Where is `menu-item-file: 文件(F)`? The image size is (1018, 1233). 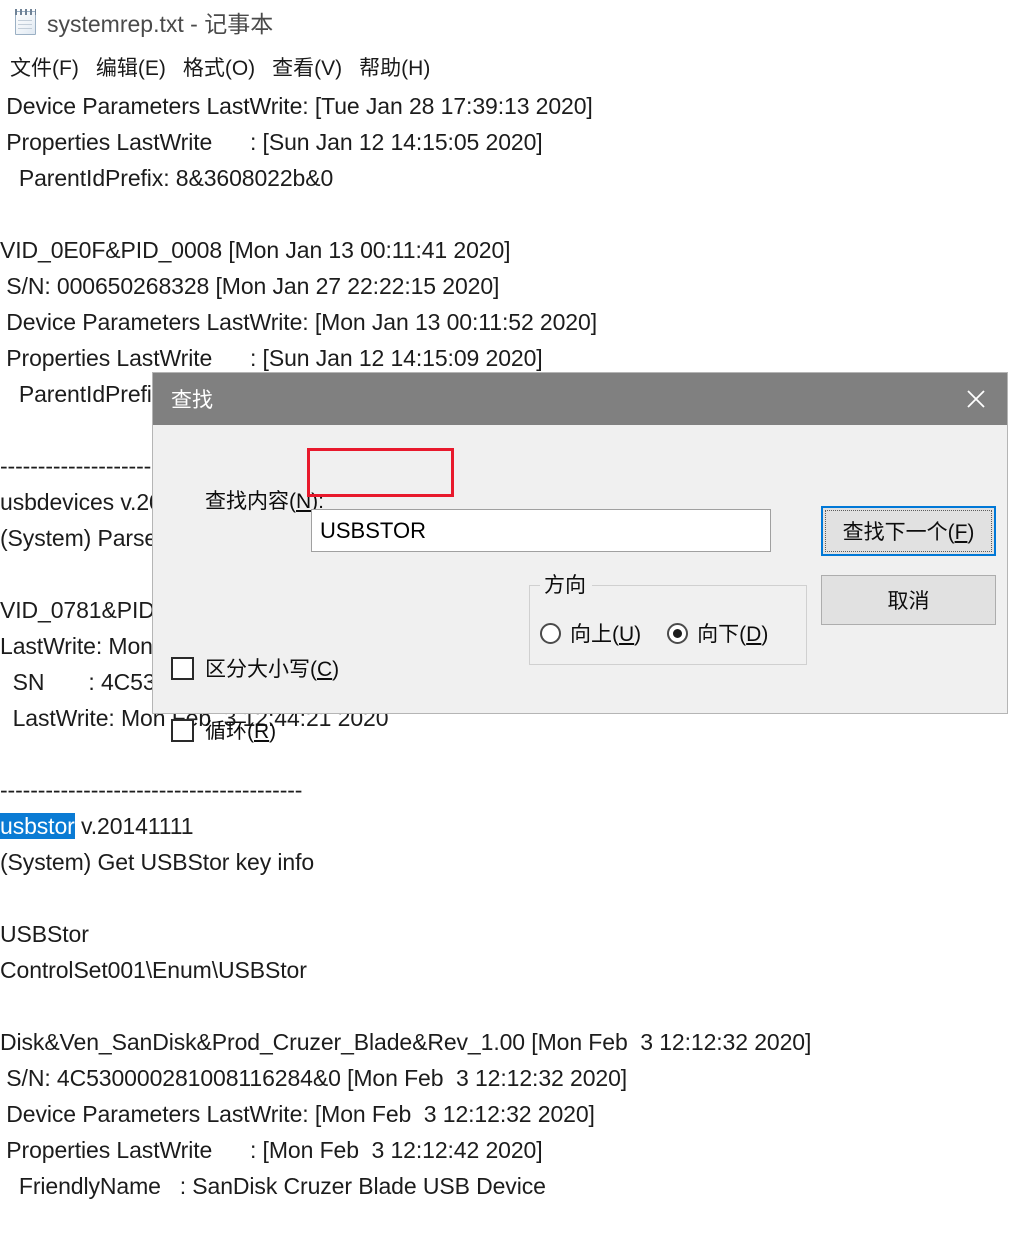
menu-item-file: 文件(F) is located at coordinates (44, 67).